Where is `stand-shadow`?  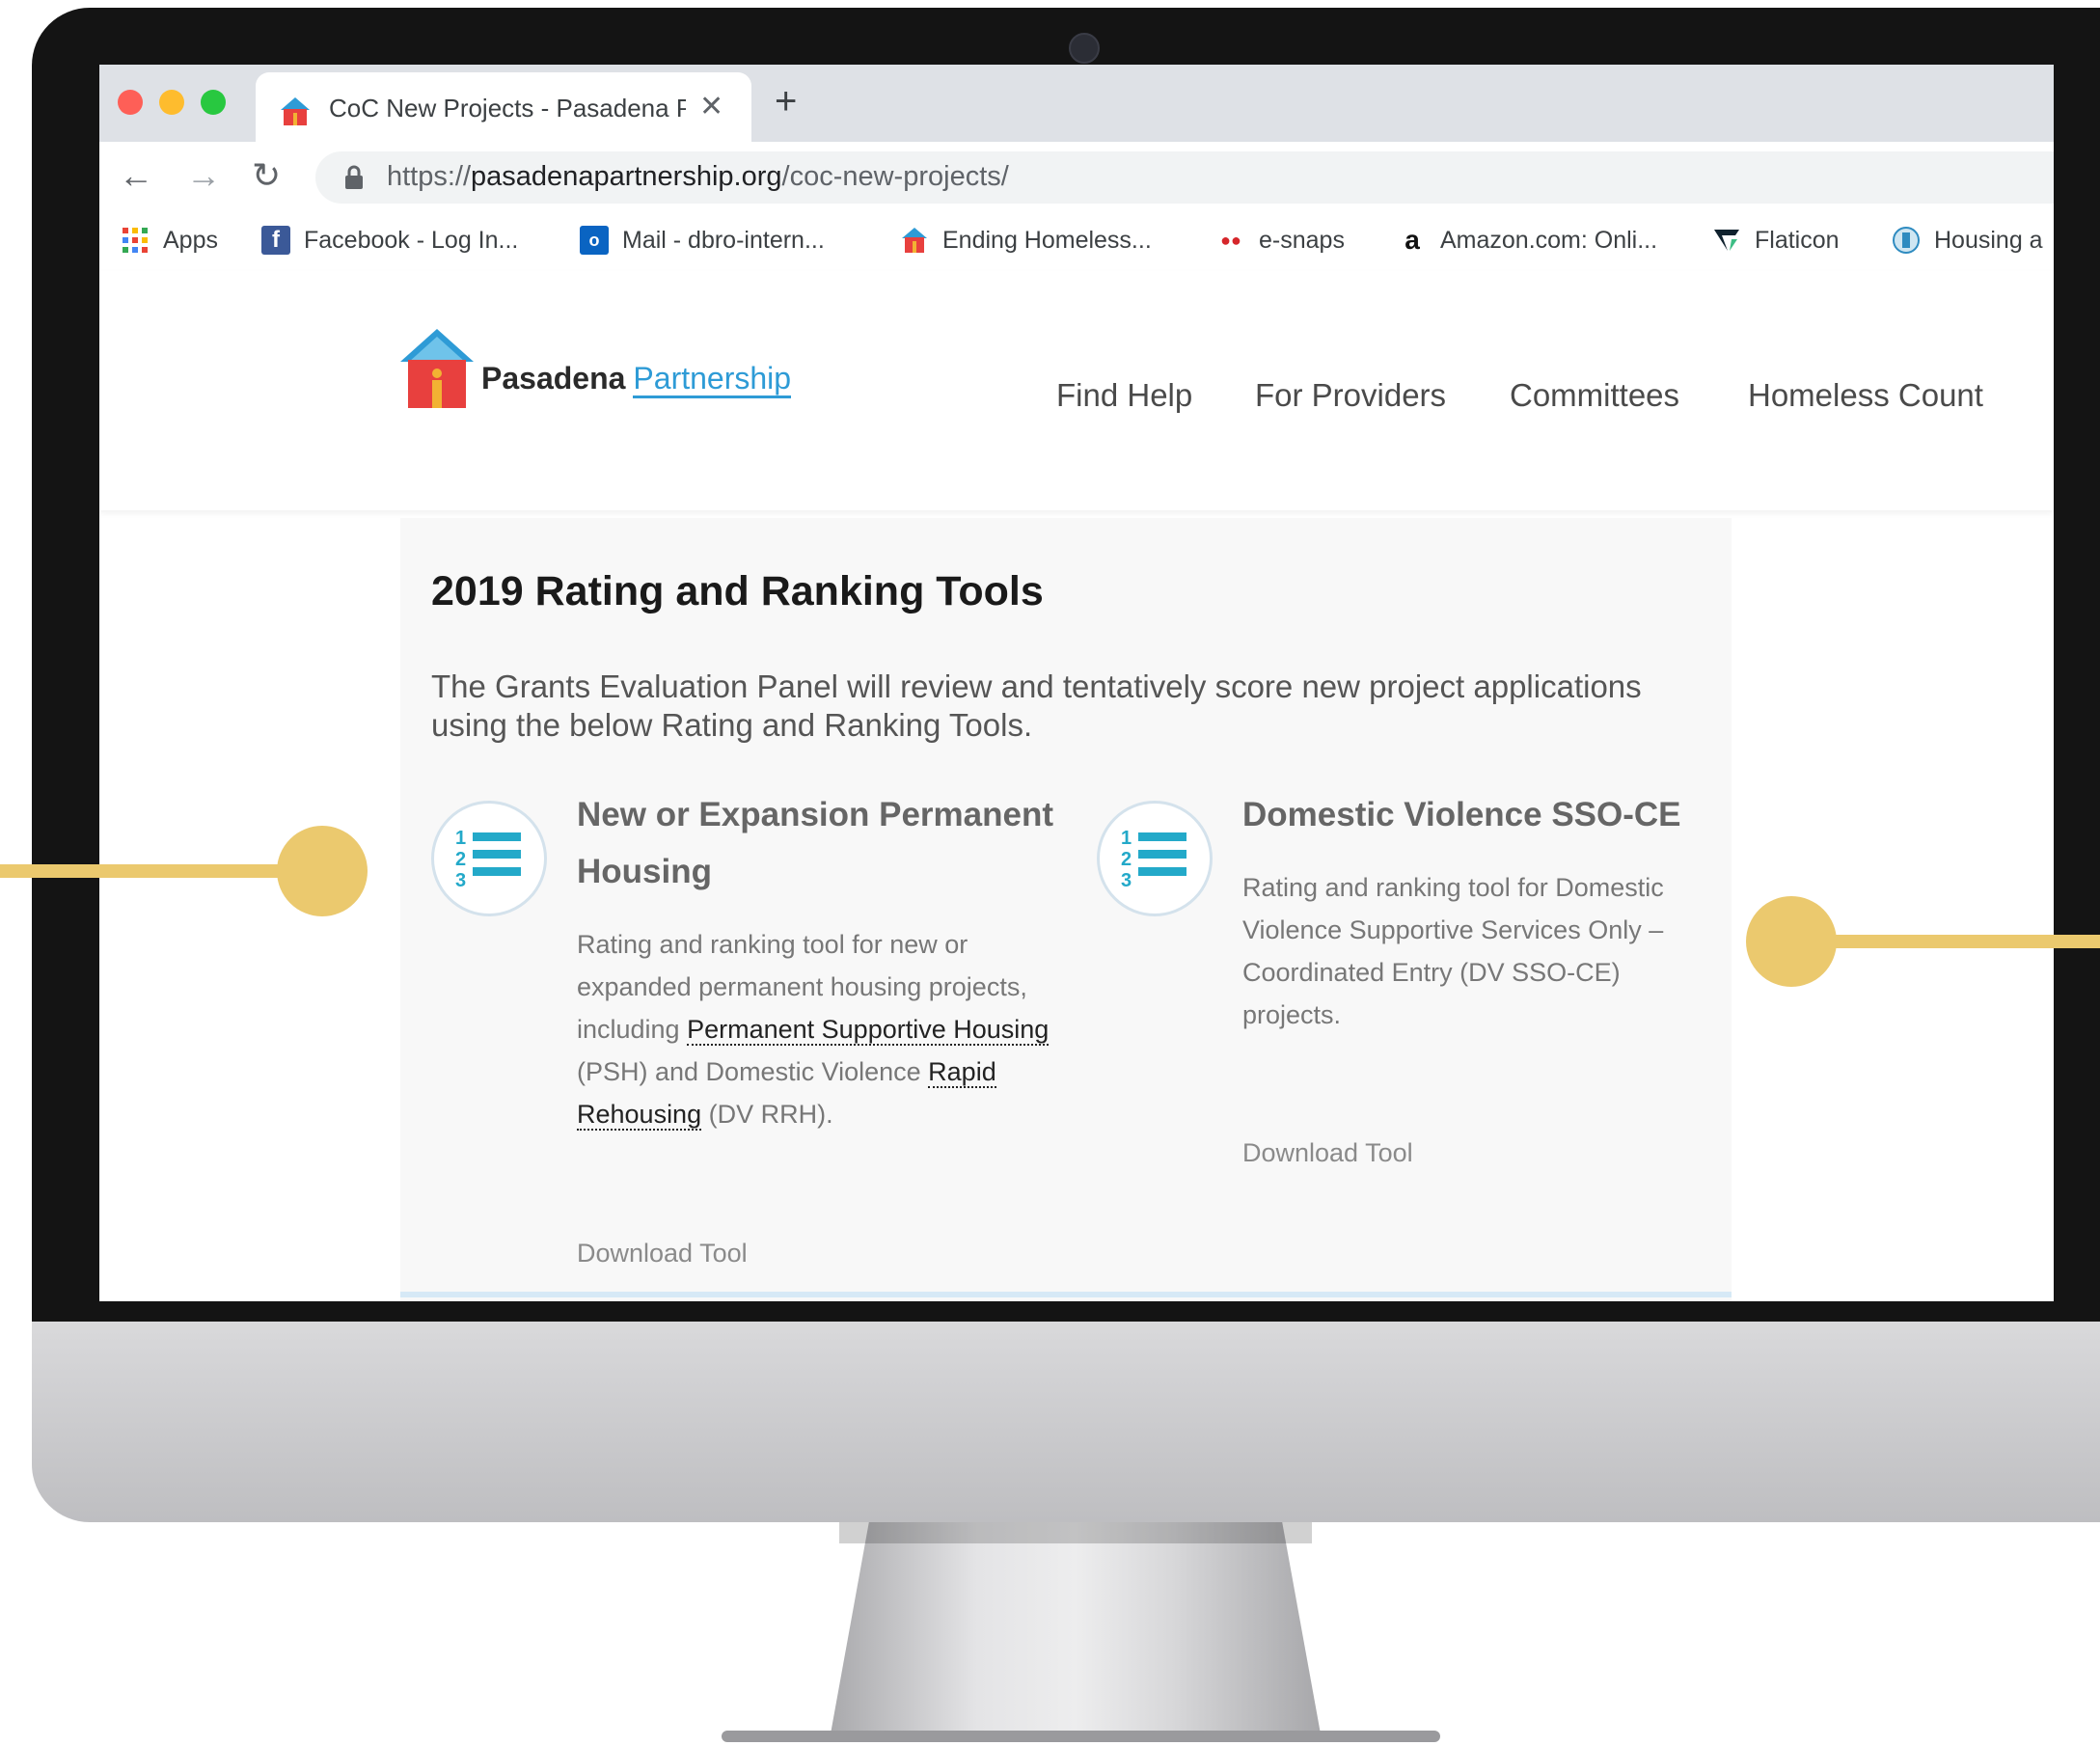
stand-shadow is located at coordinates (1075, 1533).